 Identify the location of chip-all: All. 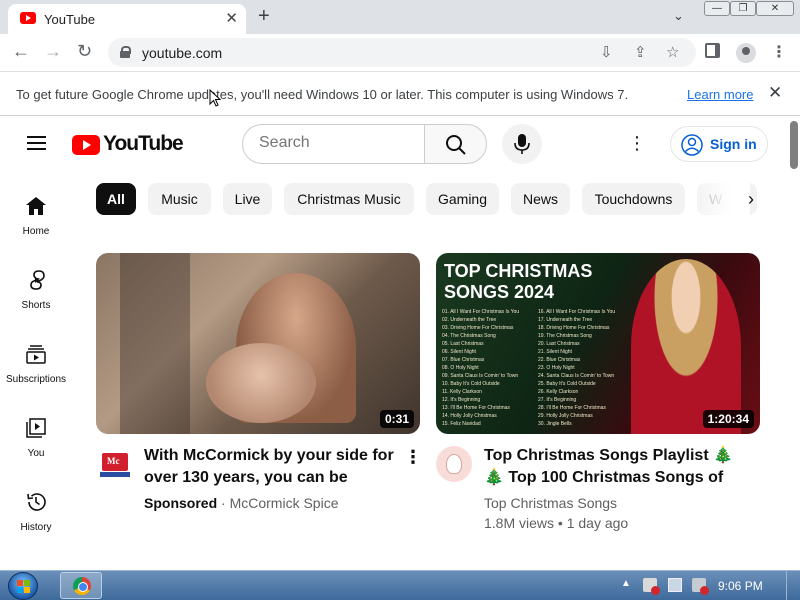
(116, 199).